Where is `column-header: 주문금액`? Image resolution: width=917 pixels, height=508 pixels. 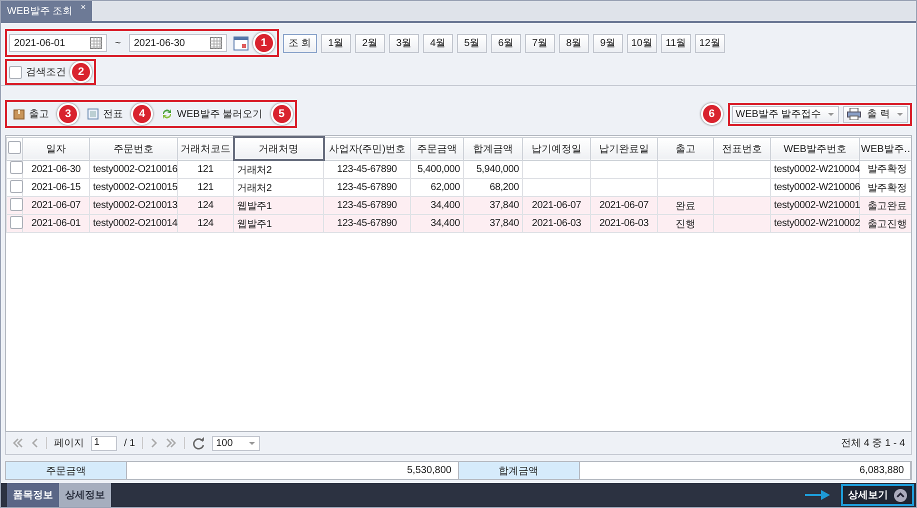
column-header: 주문금액 is located at coordinates (437, 148).